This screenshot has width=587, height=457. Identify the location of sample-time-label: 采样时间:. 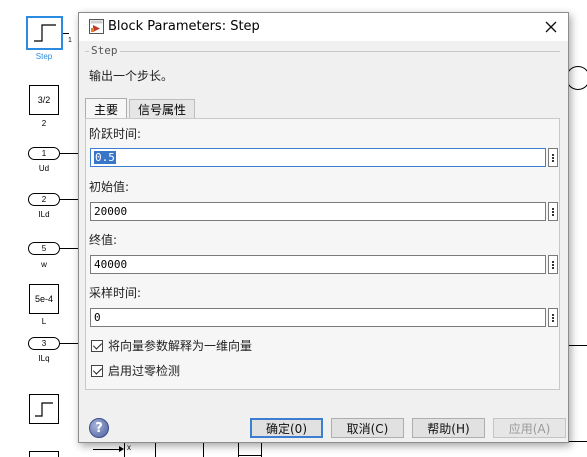
(115, 293).